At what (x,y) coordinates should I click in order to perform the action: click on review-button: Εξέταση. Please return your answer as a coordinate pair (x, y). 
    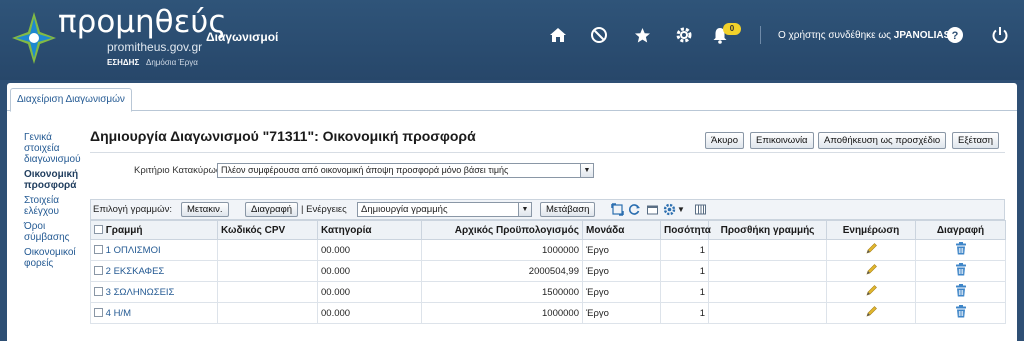
    Looking at the image, I should click on (976, 140).